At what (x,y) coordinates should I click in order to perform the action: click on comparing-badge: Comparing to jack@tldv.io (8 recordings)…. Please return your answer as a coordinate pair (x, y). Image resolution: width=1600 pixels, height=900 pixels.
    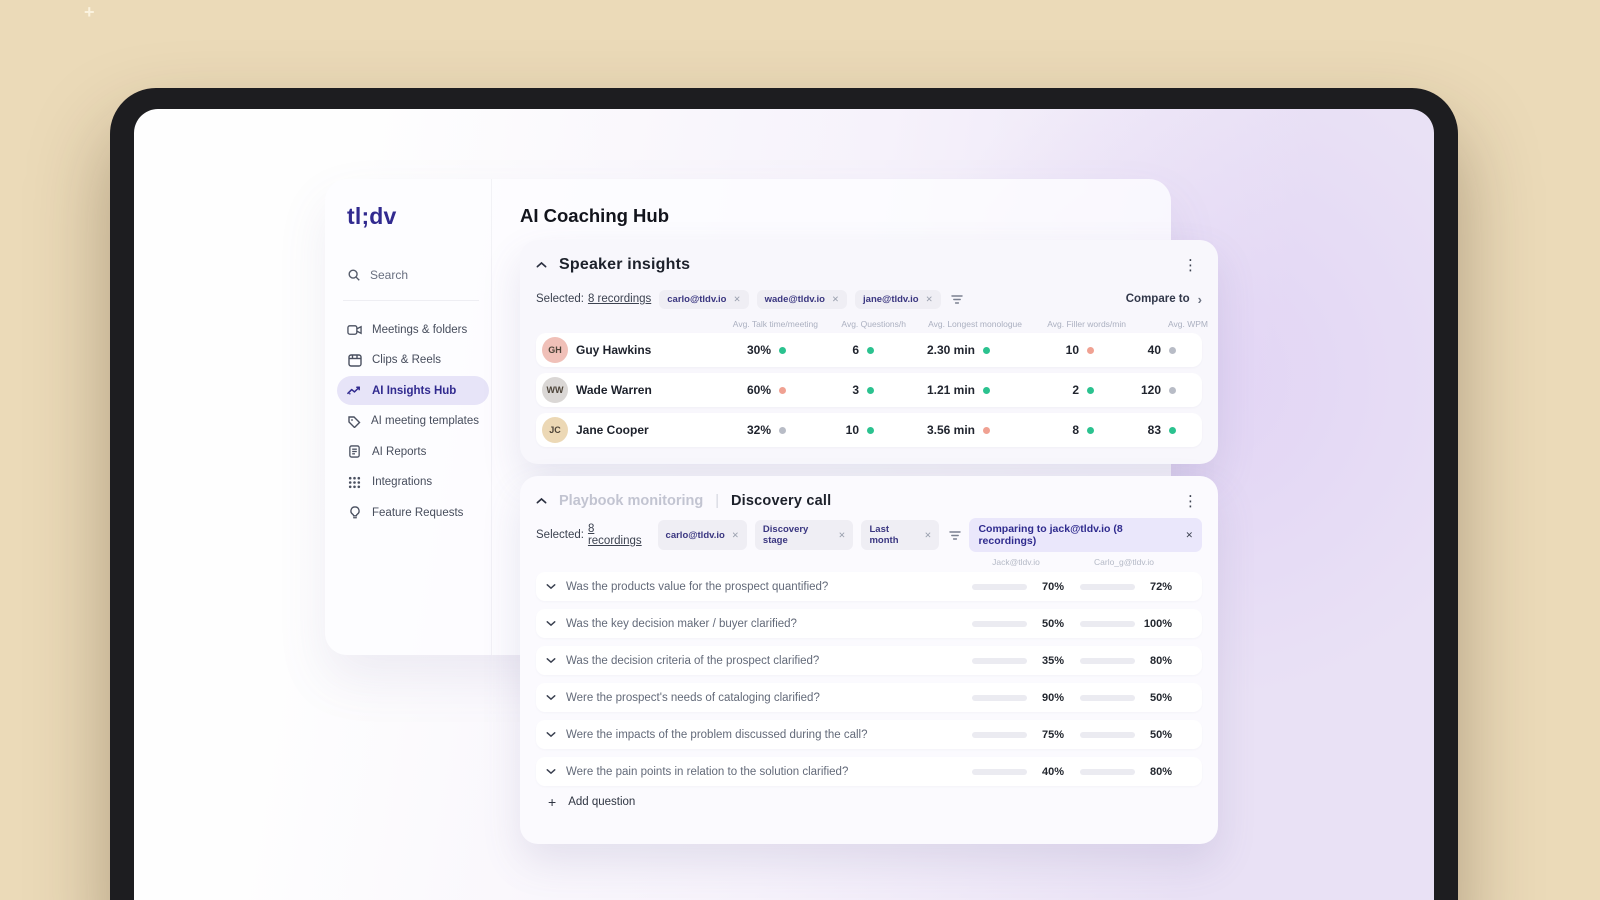
    Looking at the image, I should click on (1085, 535).